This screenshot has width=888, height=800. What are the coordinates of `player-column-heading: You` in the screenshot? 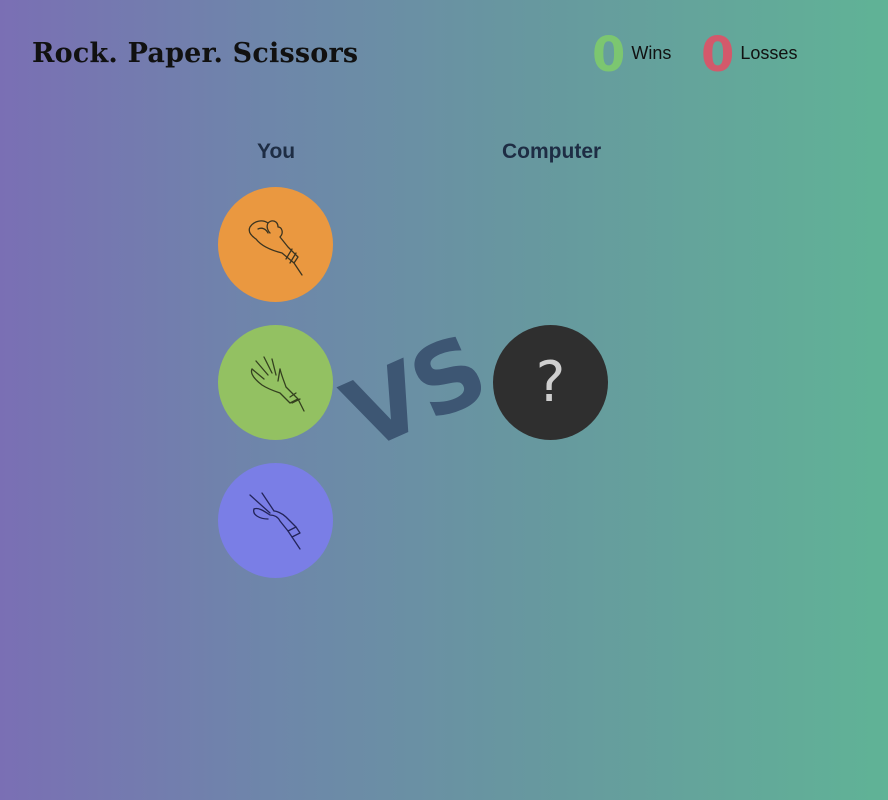 It's located at (276, 151).